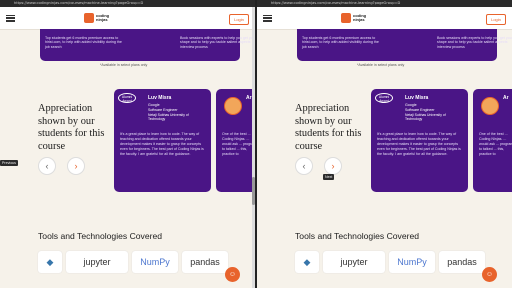 The height and width of the screenshot is (288, 512). I want to click on scrollbar, so click(253, 147).